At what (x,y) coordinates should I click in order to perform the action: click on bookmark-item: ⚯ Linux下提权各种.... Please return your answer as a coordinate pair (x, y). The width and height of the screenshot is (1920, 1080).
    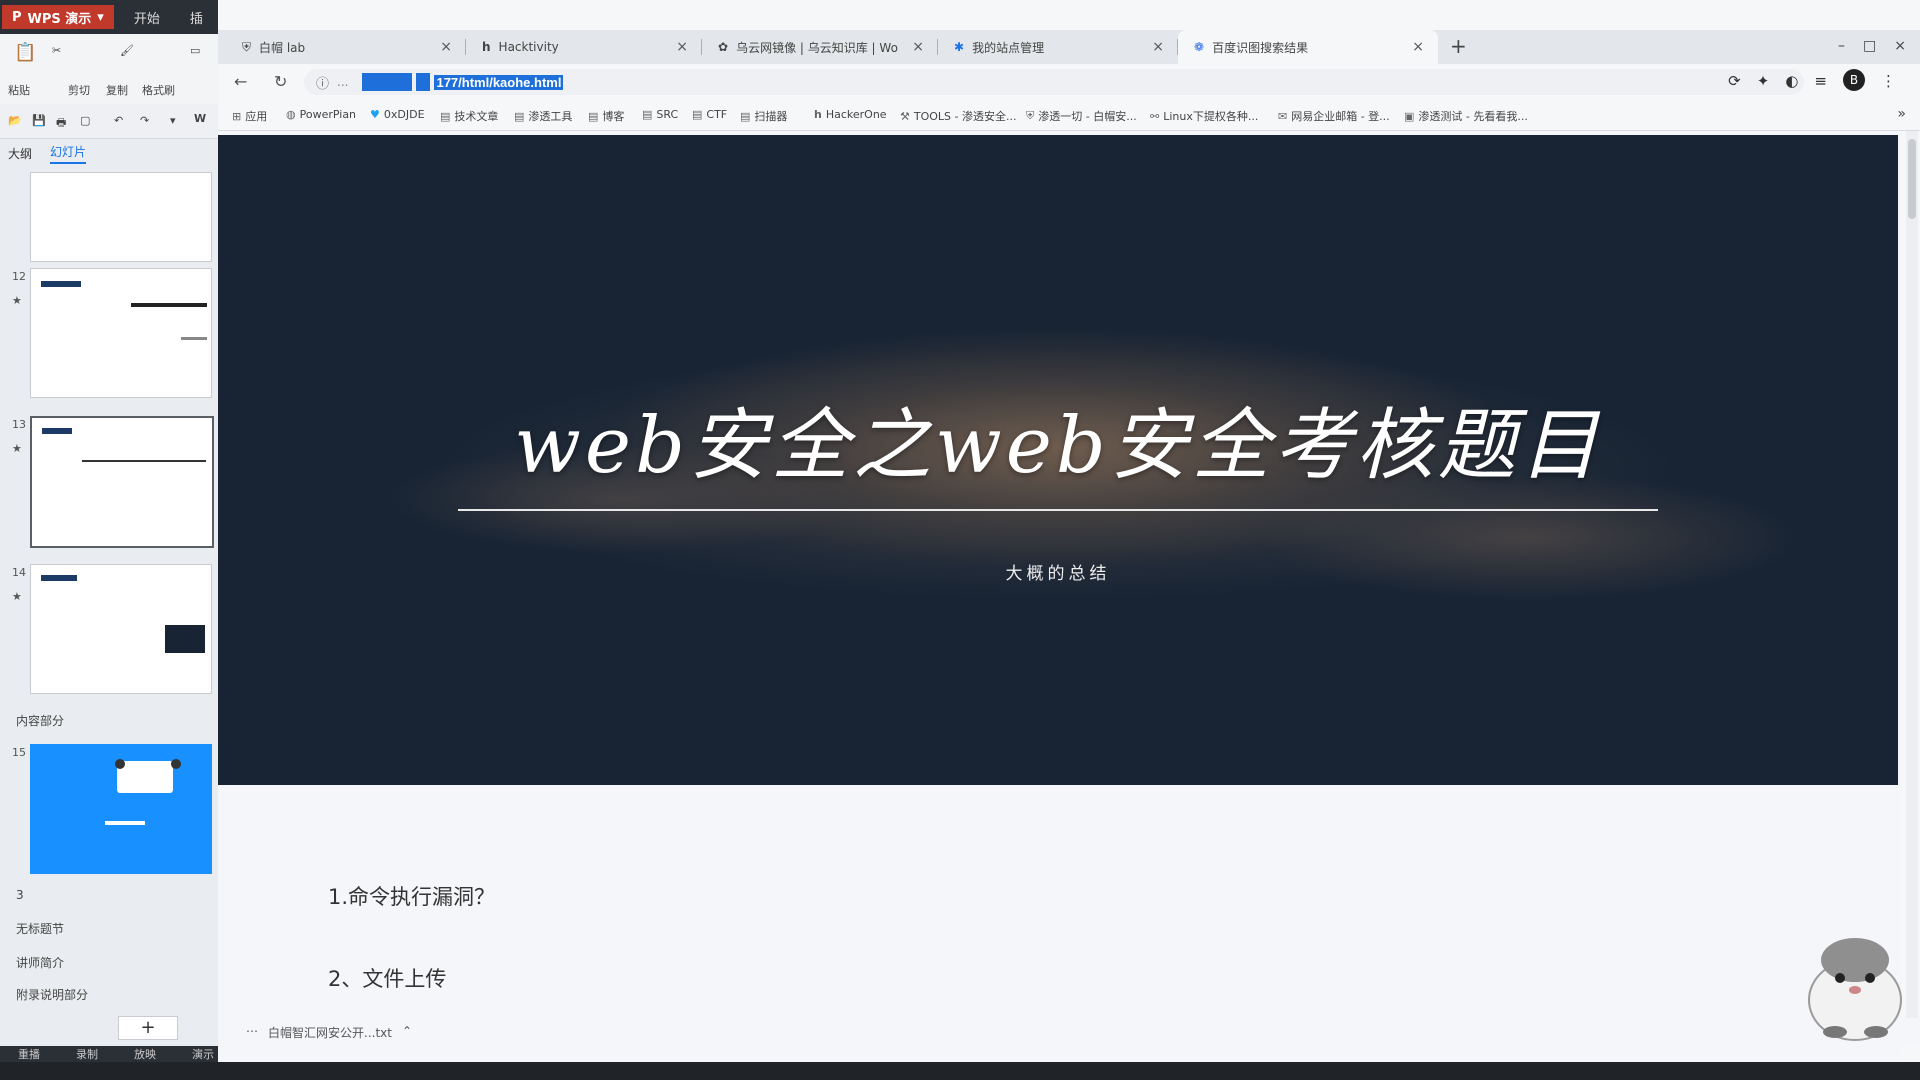
    Looking at the image, I should click on (1204, 116).